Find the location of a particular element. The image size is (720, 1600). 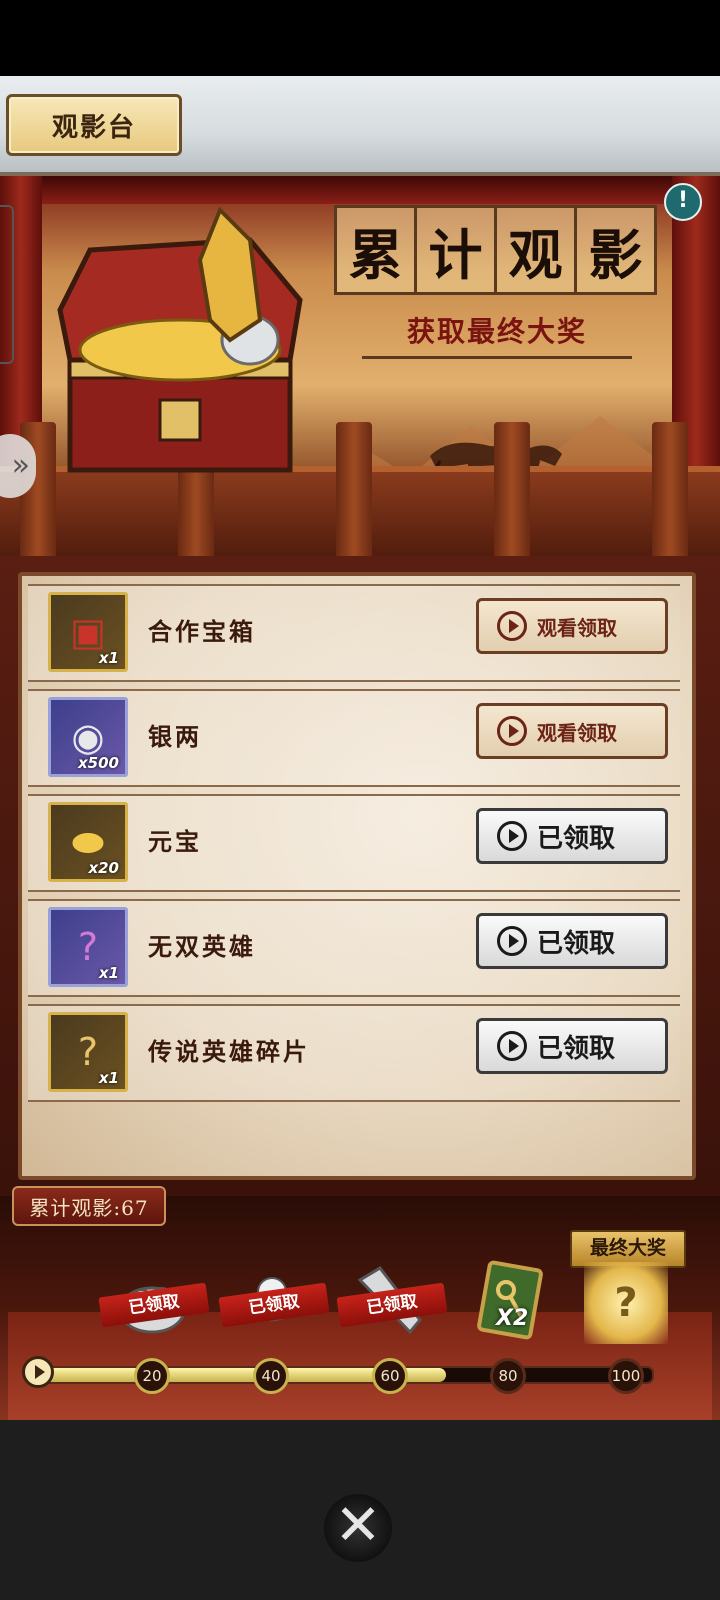

milestone-marker: 40 is located at coordinates (271, 1376).